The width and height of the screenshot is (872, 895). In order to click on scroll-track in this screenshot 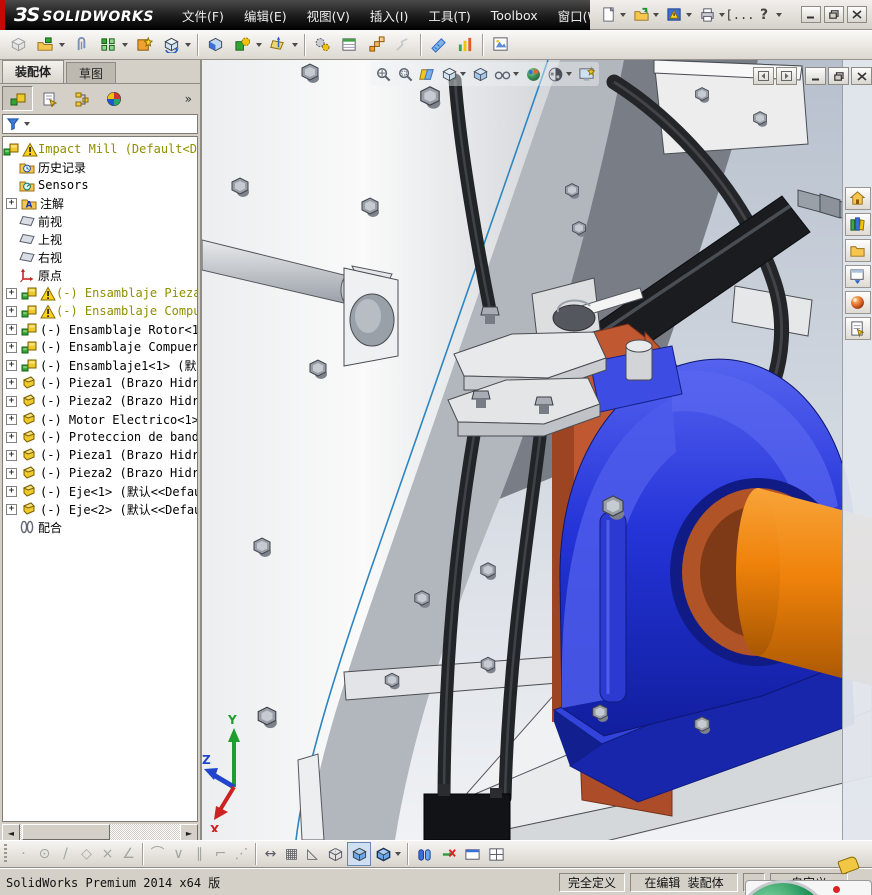, I will do `click(100, 832)`.